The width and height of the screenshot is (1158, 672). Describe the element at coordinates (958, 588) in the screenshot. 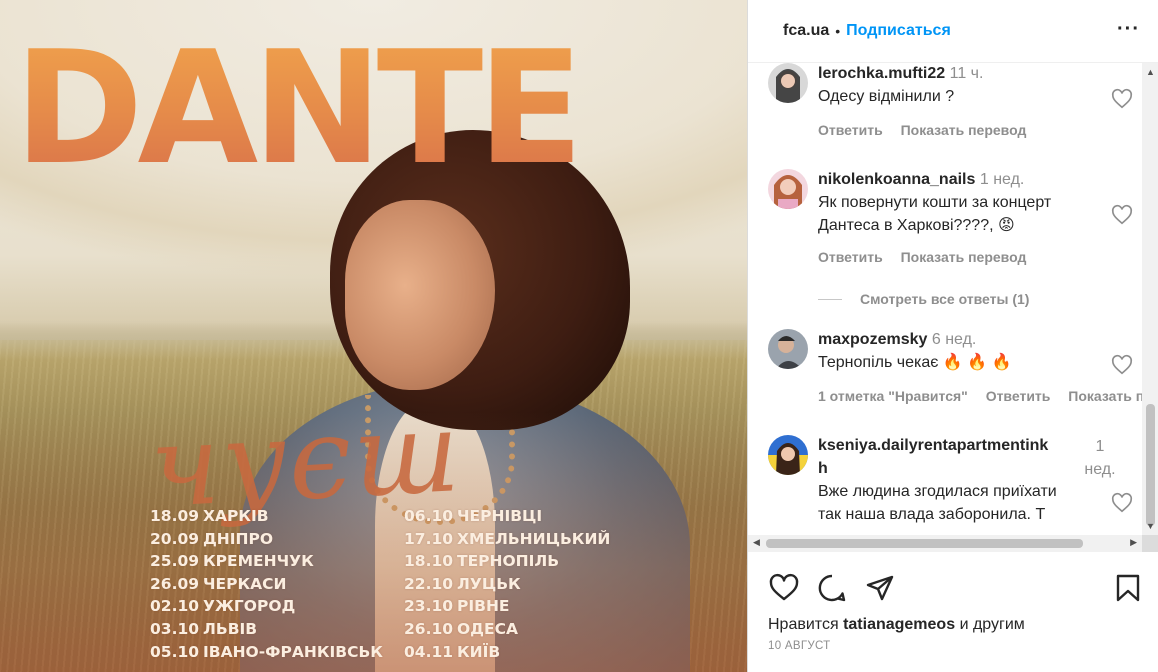

I see `post-actions` at that location.